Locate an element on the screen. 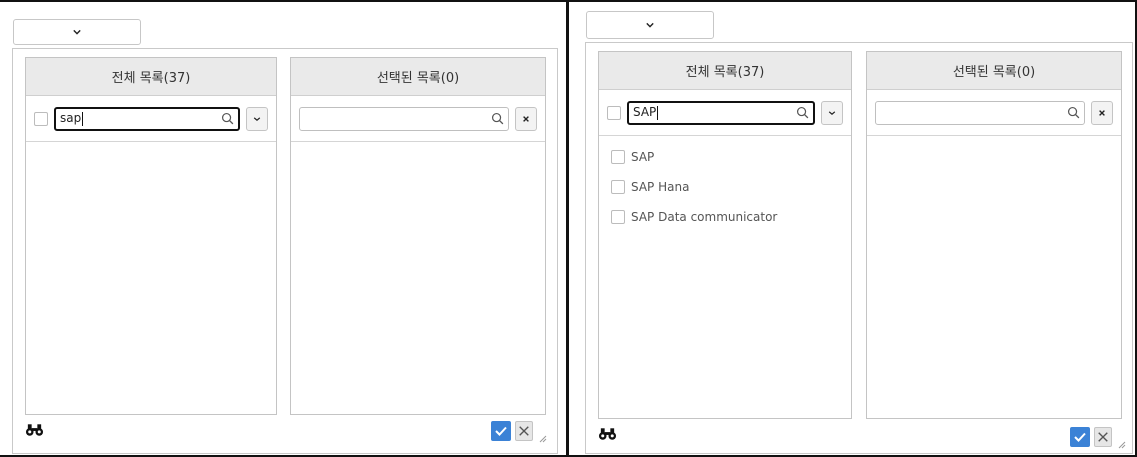 This screenshot has height=457, width=1137. search-input-value: SAP is located at coordinates (645, 112).